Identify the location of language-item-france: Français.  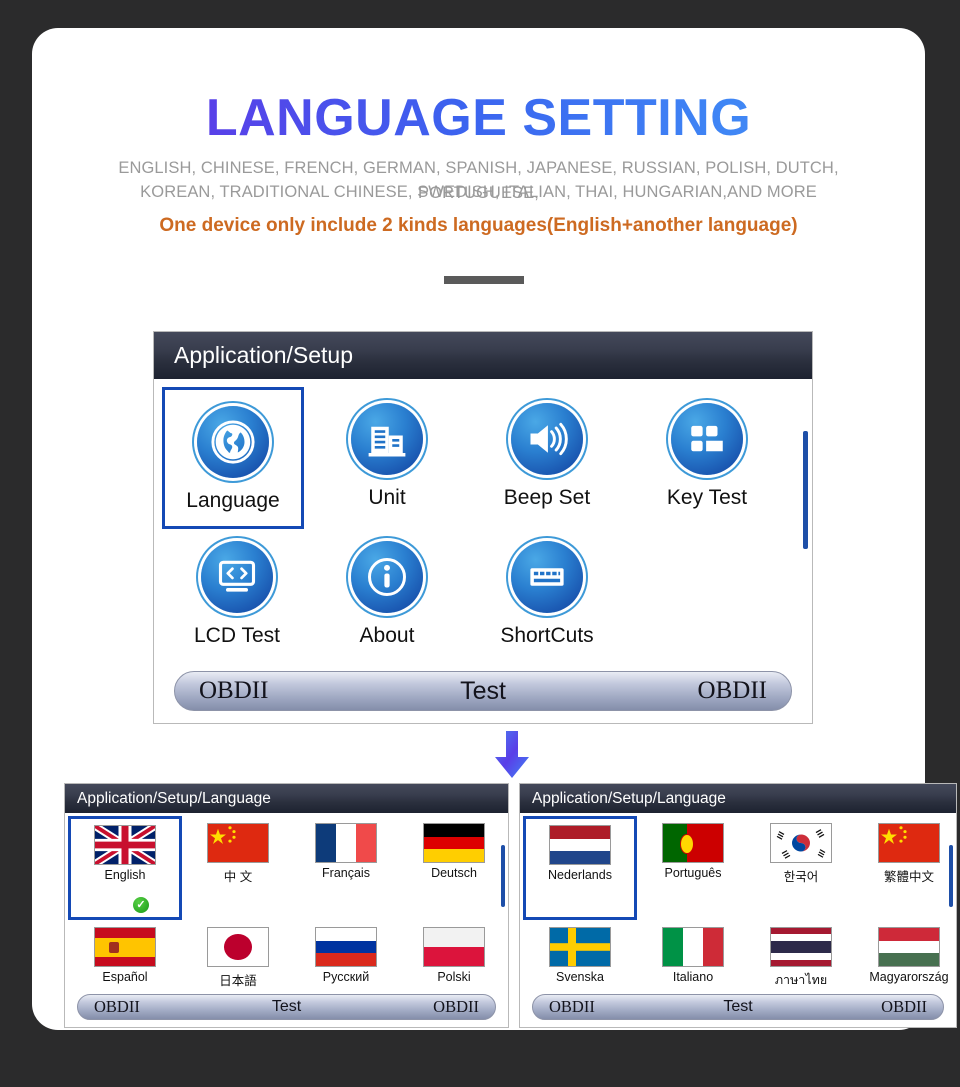
(346, 856).